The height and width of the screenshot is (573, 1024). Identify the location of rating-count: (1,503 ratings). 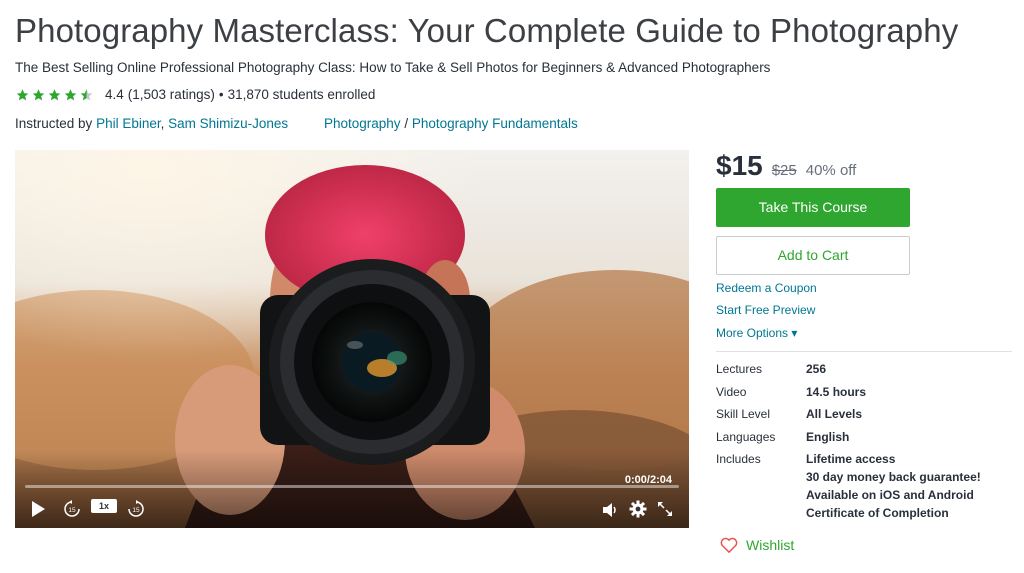
(171, 94).